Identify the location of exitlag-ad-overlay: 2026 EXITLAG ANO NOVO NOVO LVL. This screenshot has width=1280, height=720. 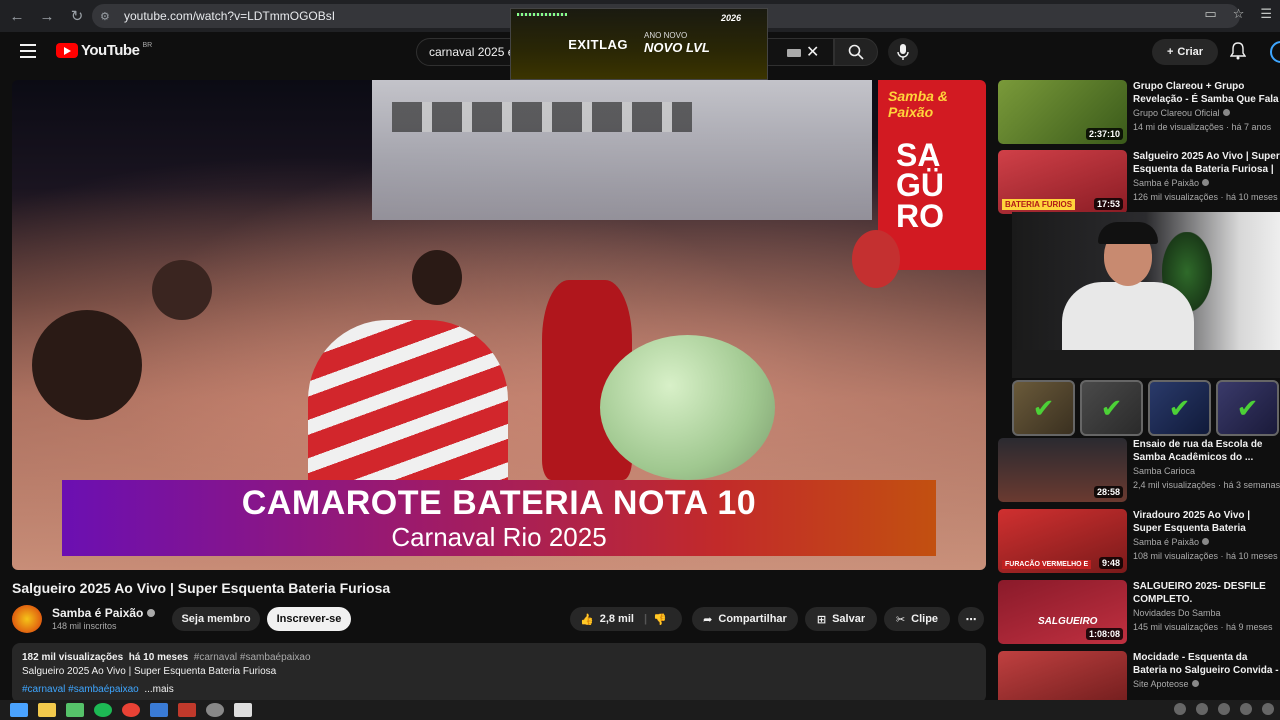
(639, 44).